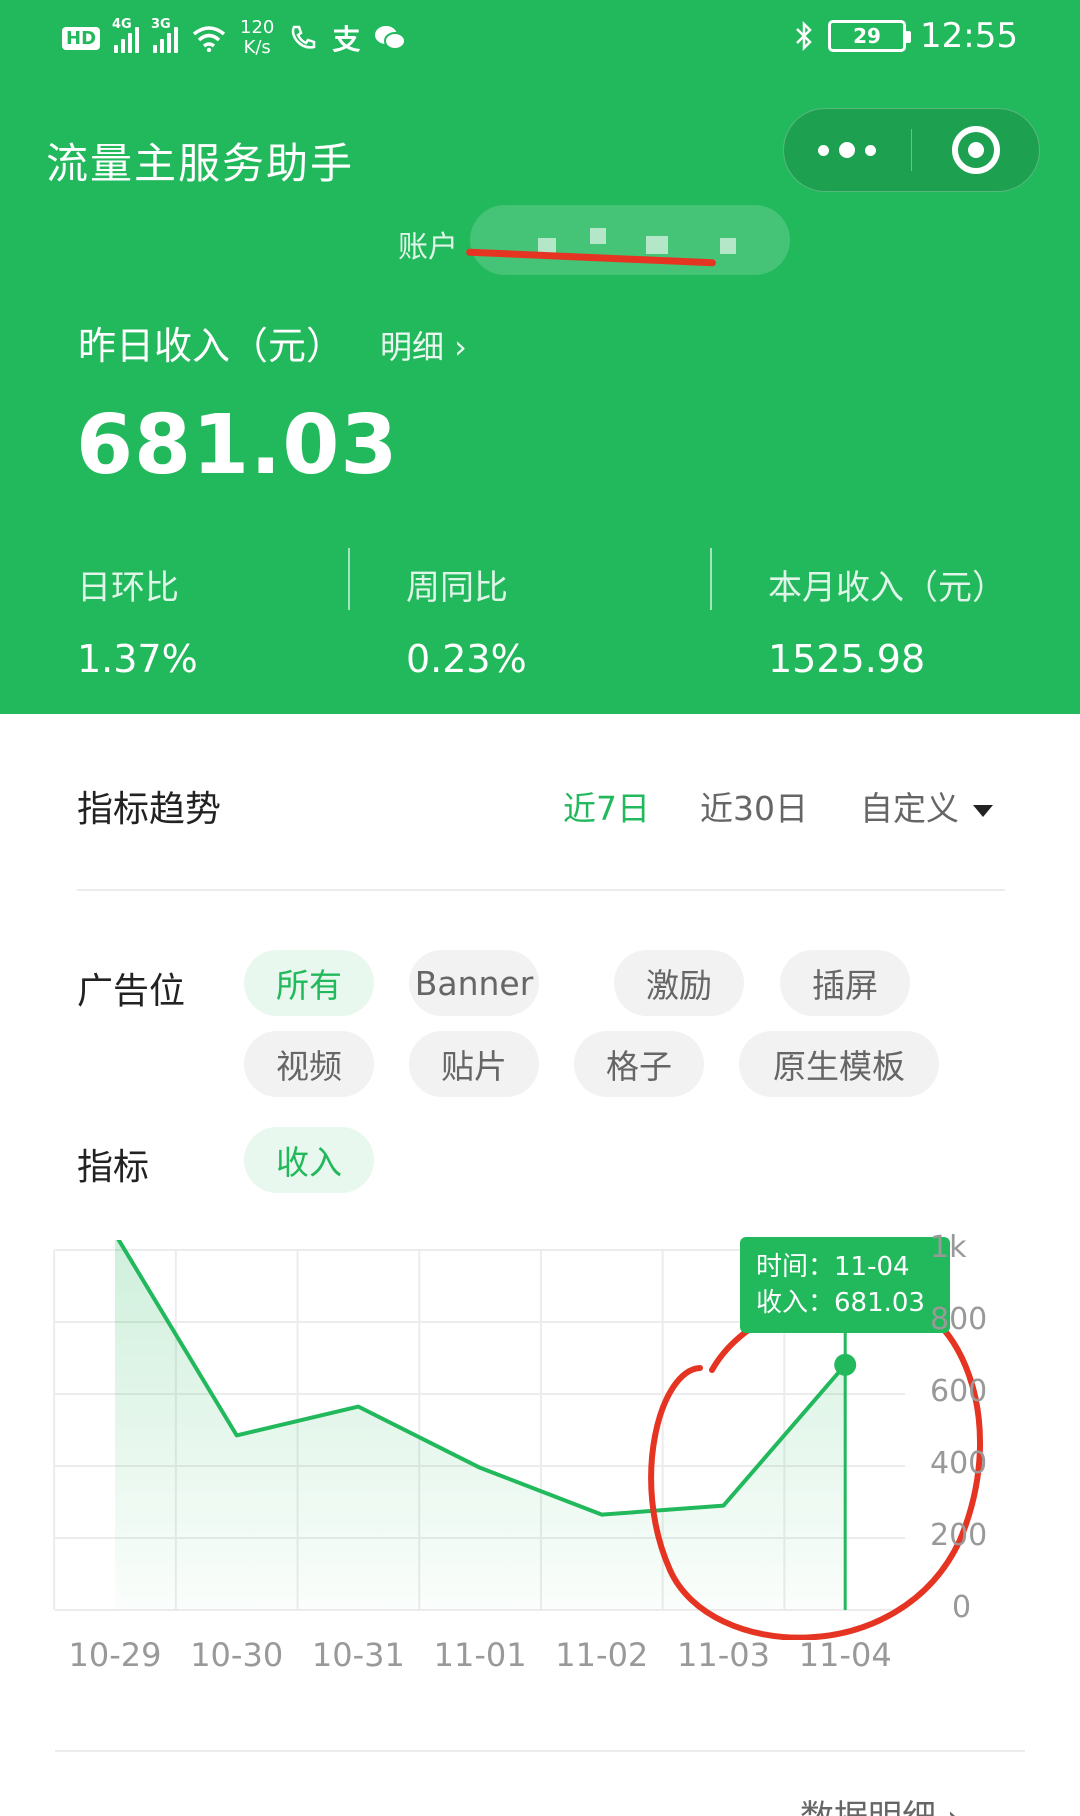 This screenshot has width=1080, height=1816. I want to click on miniprogram-capsule, so click(911, 150).